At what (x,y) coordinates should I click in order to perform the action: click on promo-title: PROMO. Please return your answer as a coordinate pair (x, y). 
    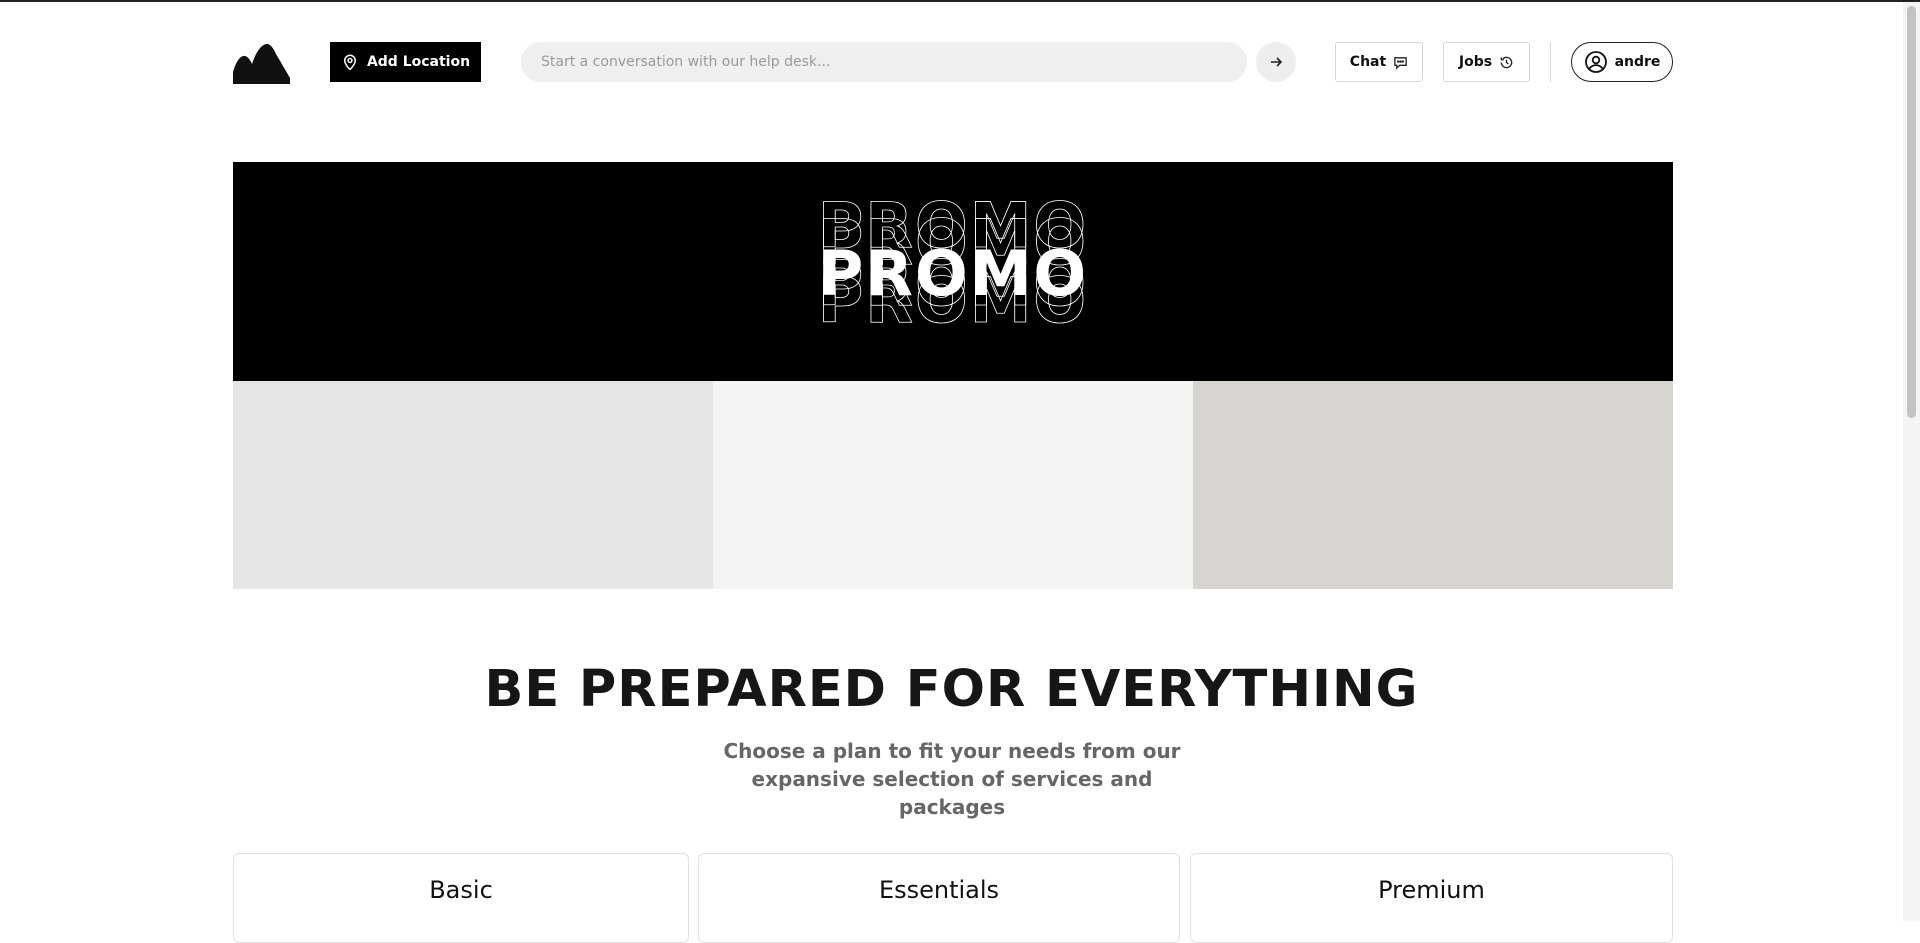
    Looking at the image, I should click on (953, 273).